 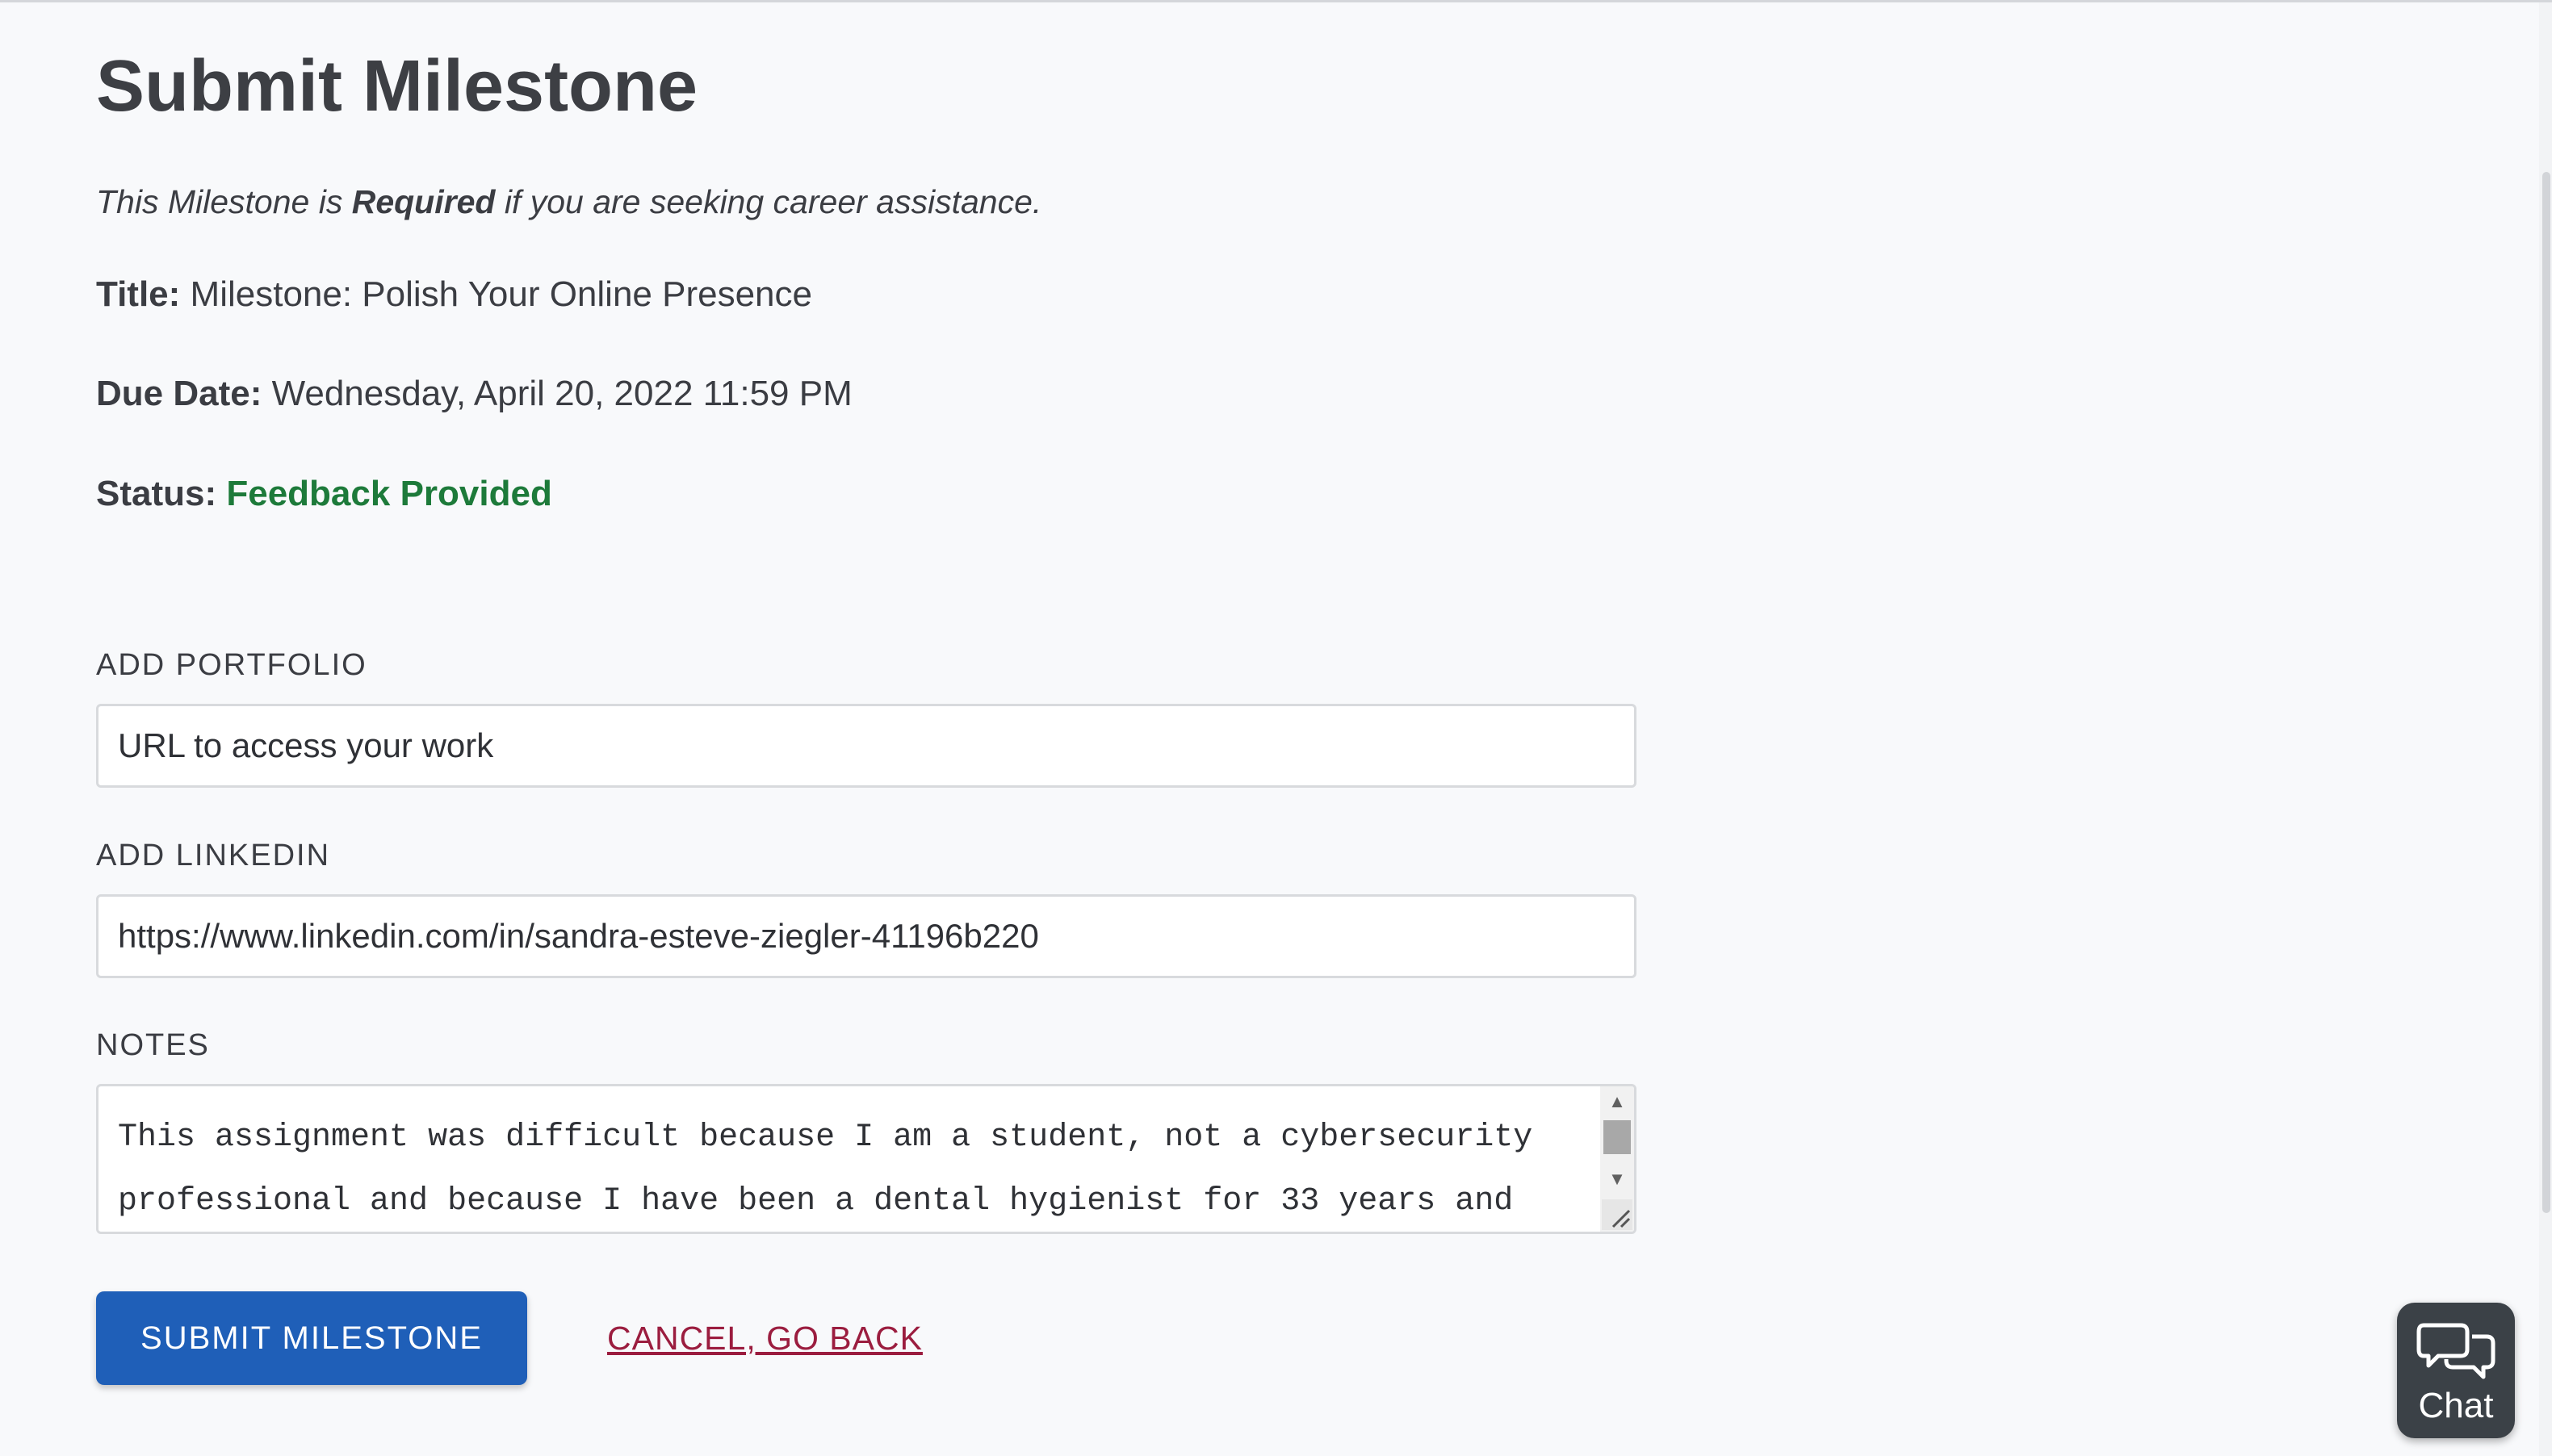 I want to click on page-scrollbar, so click(x=2545, y=729).